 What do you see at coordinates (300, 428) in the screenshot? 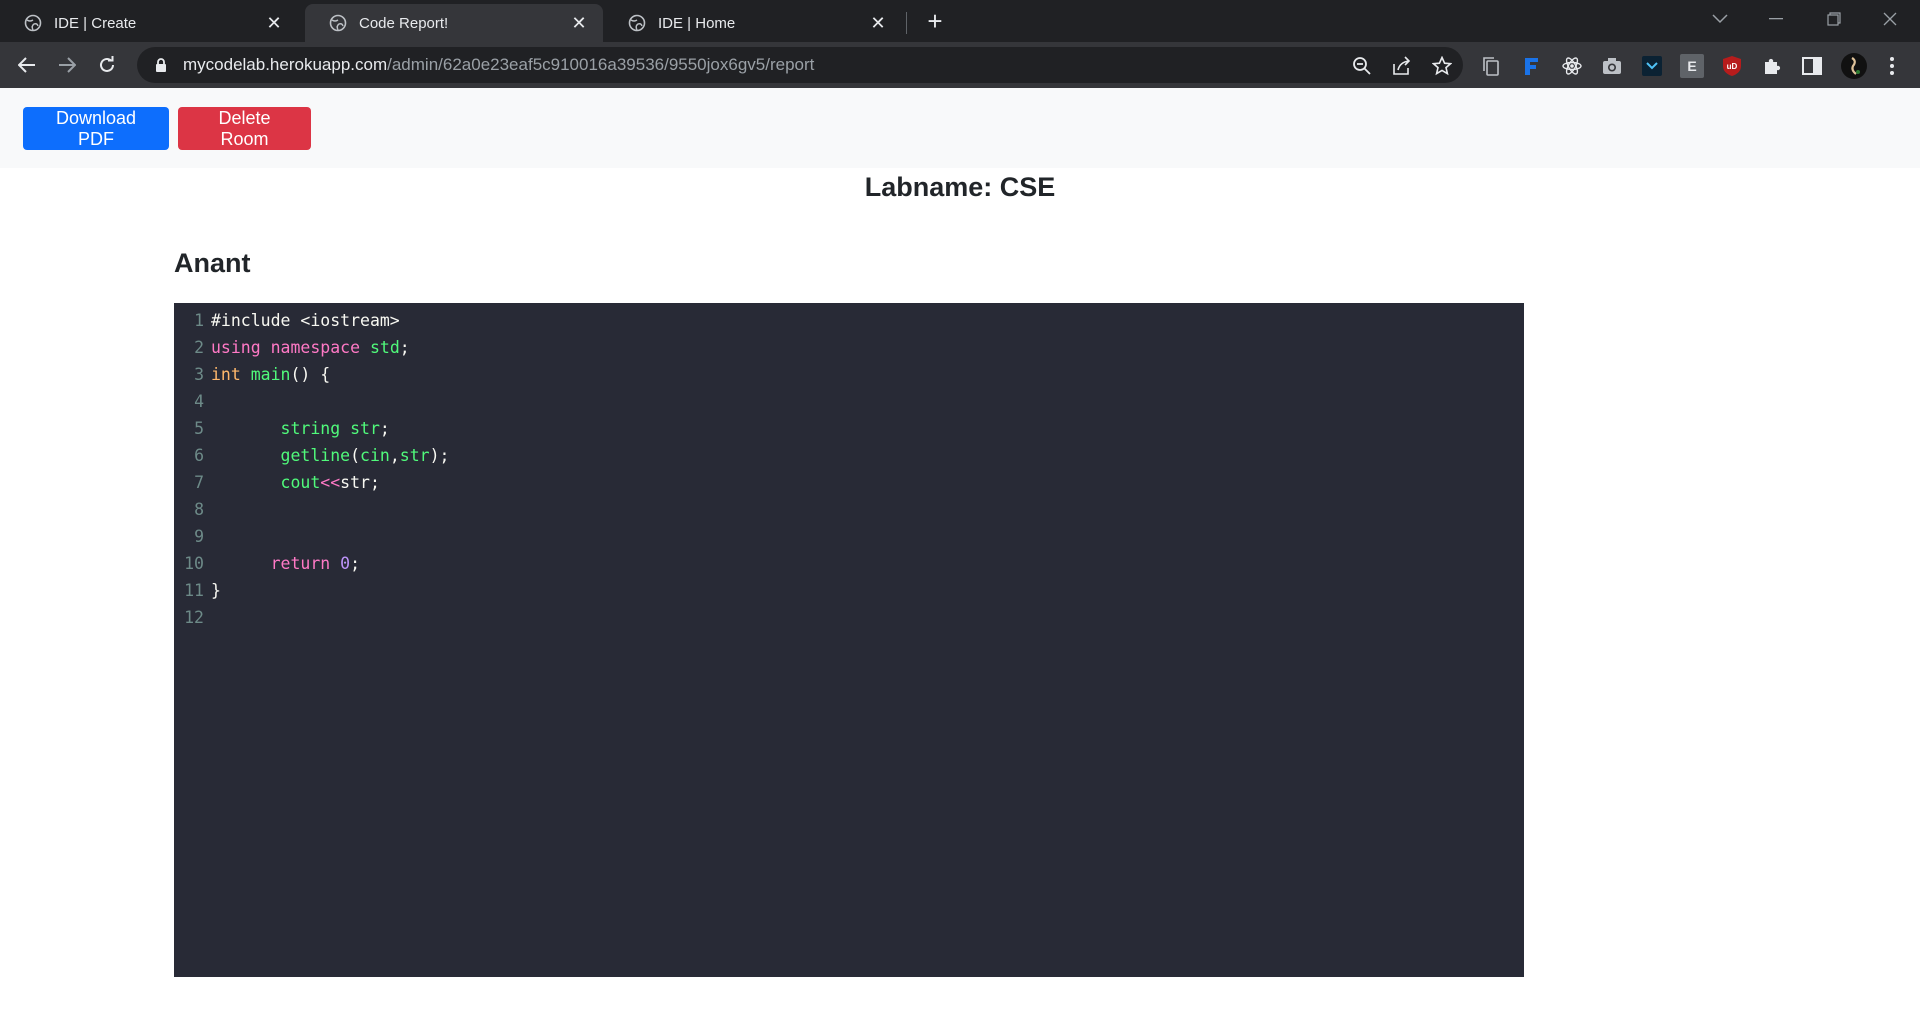
I see `line-text: string str;` at bounding box center [300, 428].